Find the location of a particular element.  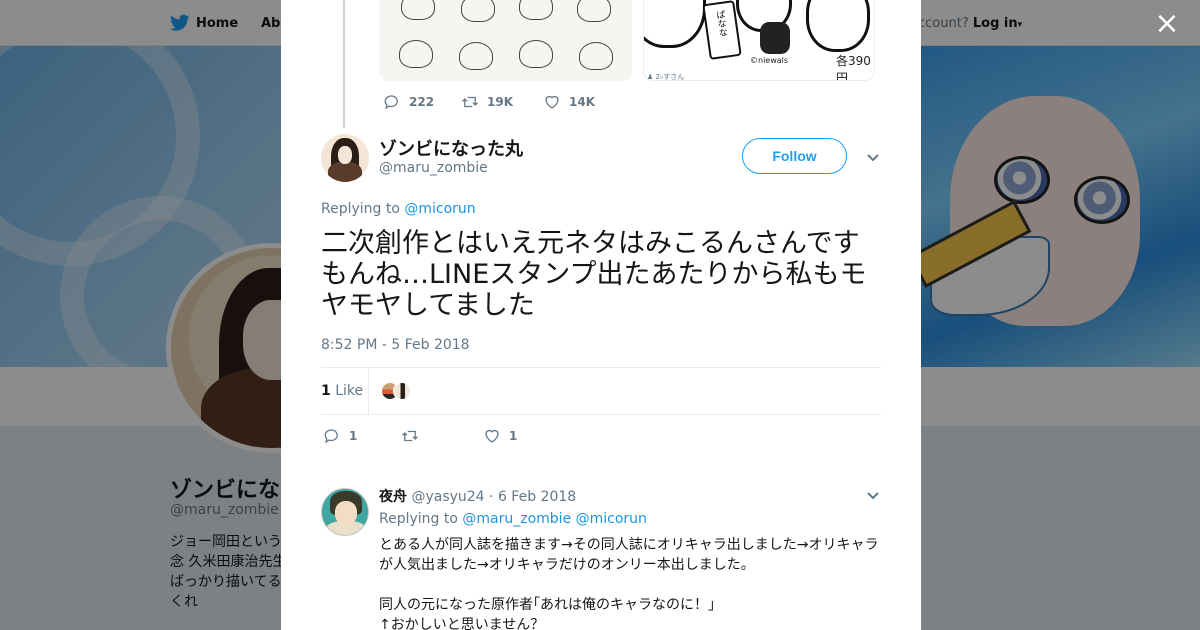

follow-button: Follow is located at coordinates (794, 156).